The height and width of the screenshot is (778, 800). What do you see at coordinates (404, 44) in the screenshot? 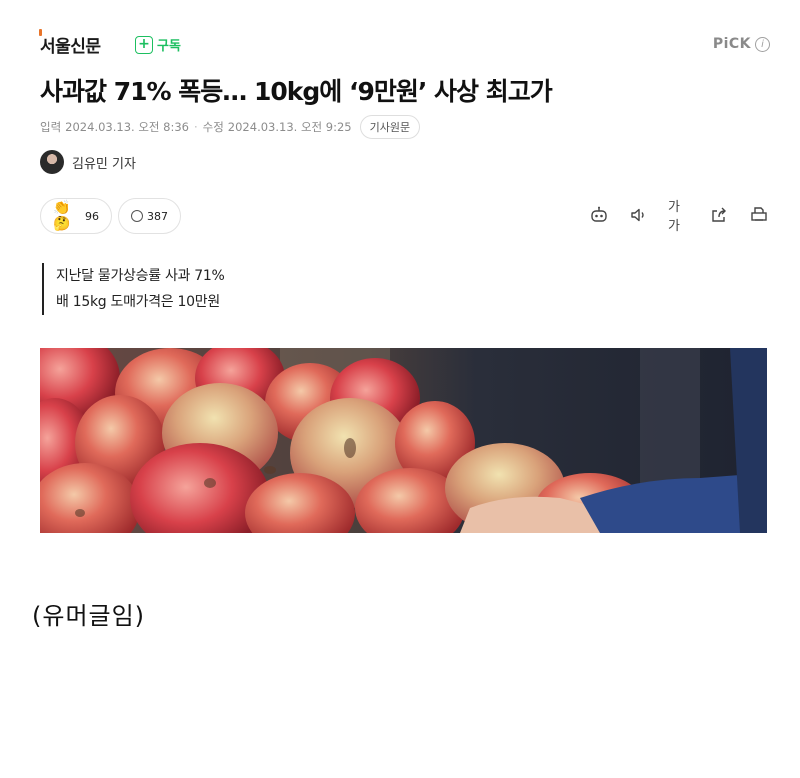
I see `press-header: 서울신문 + 구독 PiCK i` at bounding box center [404, 44].